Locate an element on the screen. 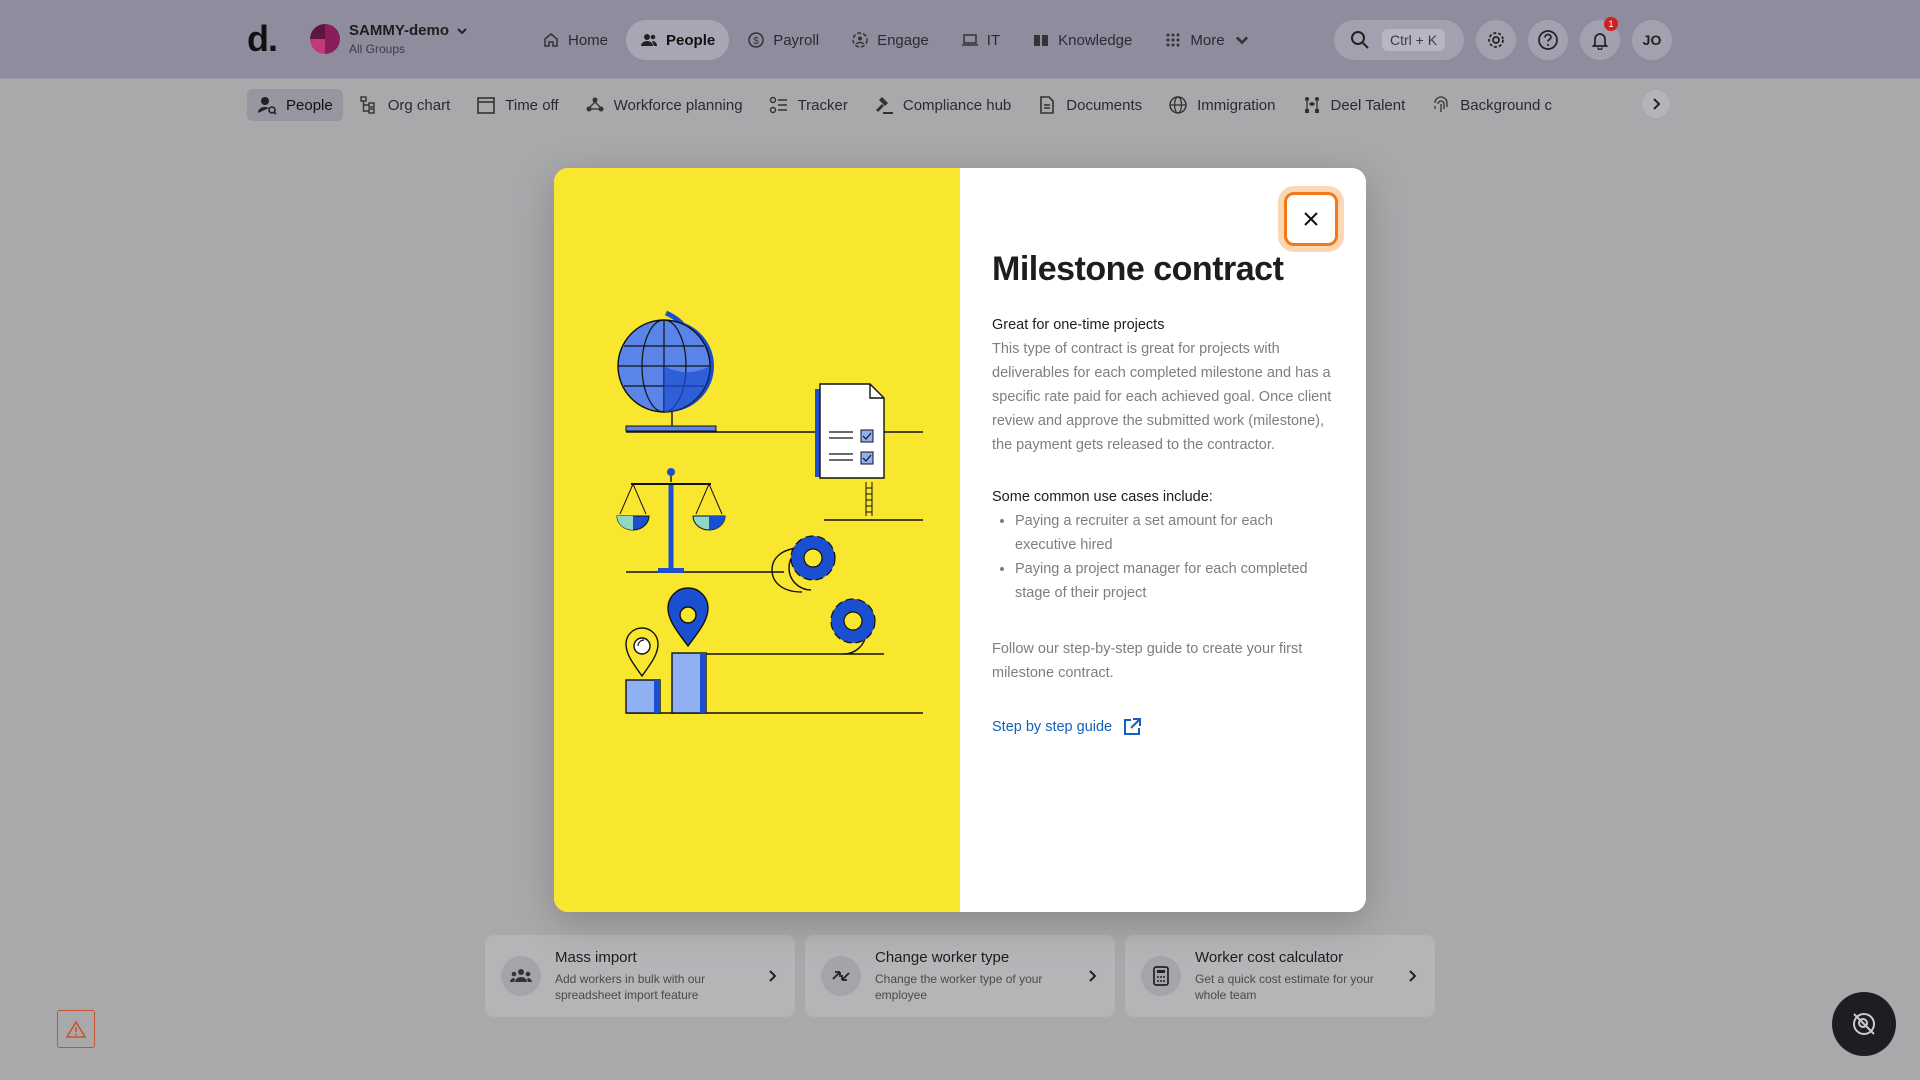  checklist-document-icon is located at coordinates (850, 449).